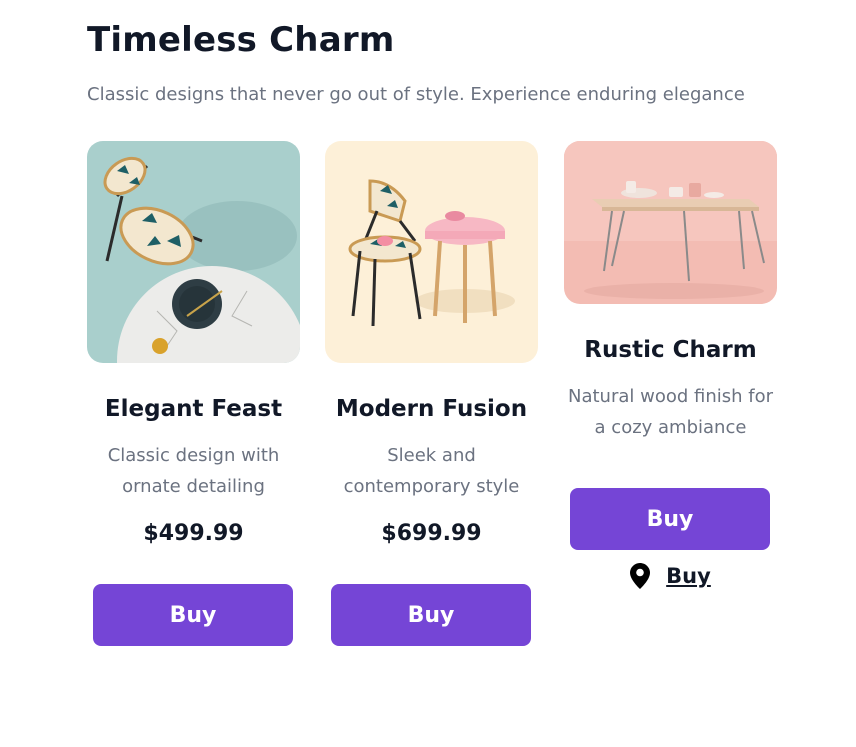  I want to click on product-name: Modern Fusion, so click(431, 409).